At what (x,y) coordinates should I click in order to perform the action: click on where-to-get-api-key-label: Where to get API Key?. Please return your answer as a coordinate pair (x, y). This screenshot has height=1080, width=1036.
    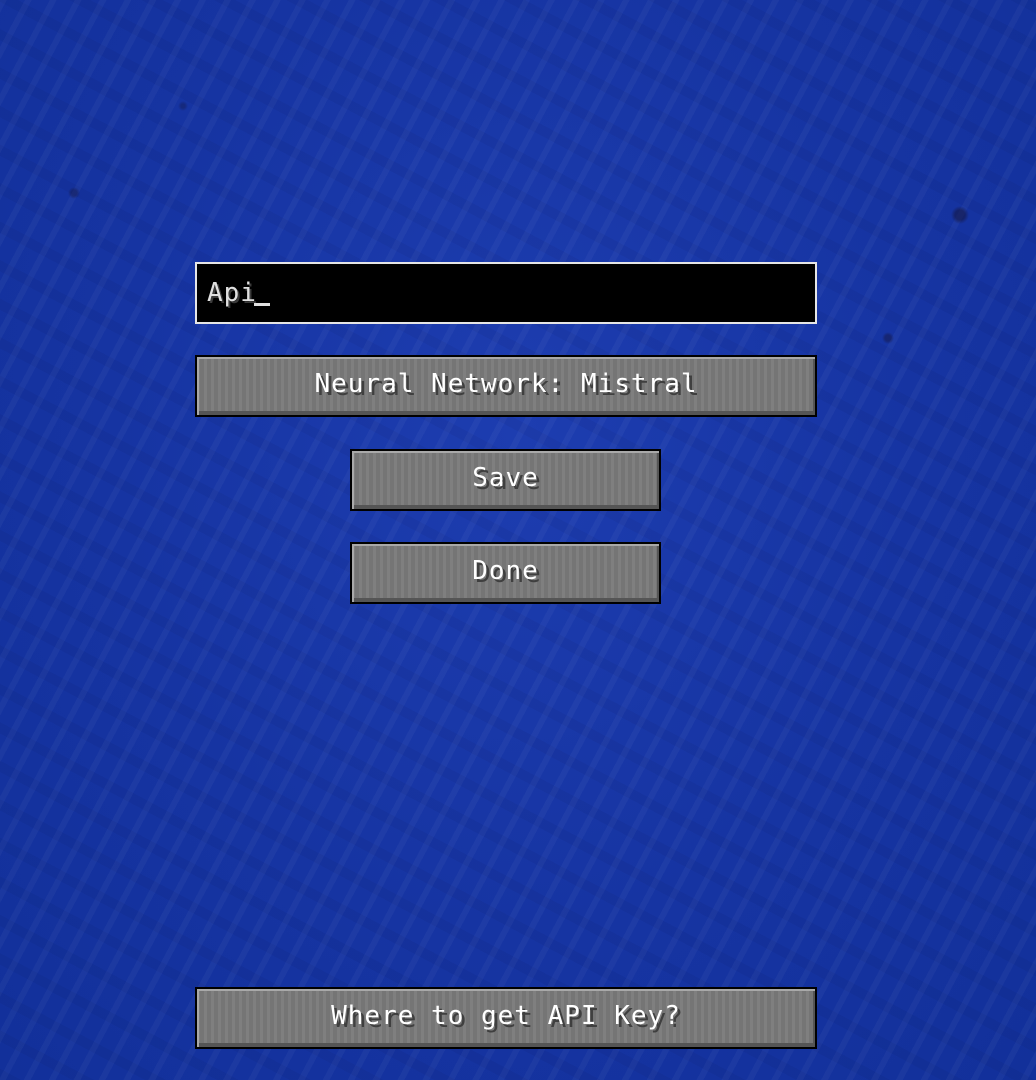
    Looking at the image, I should click on (506, 1016).